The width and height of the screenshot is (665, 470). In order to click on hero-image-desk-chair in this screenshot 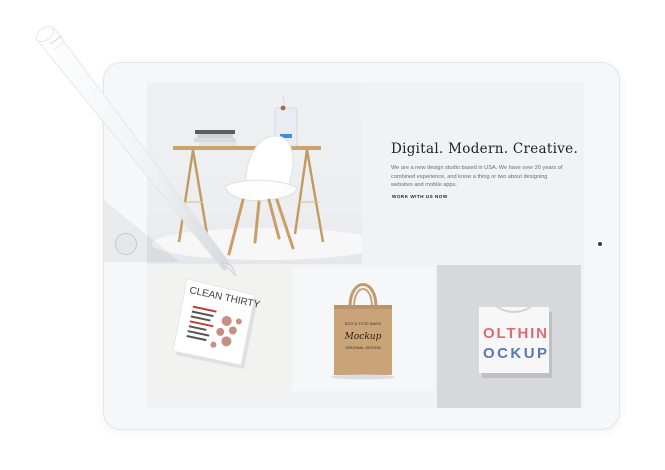, I will do `click(254, 174)`.